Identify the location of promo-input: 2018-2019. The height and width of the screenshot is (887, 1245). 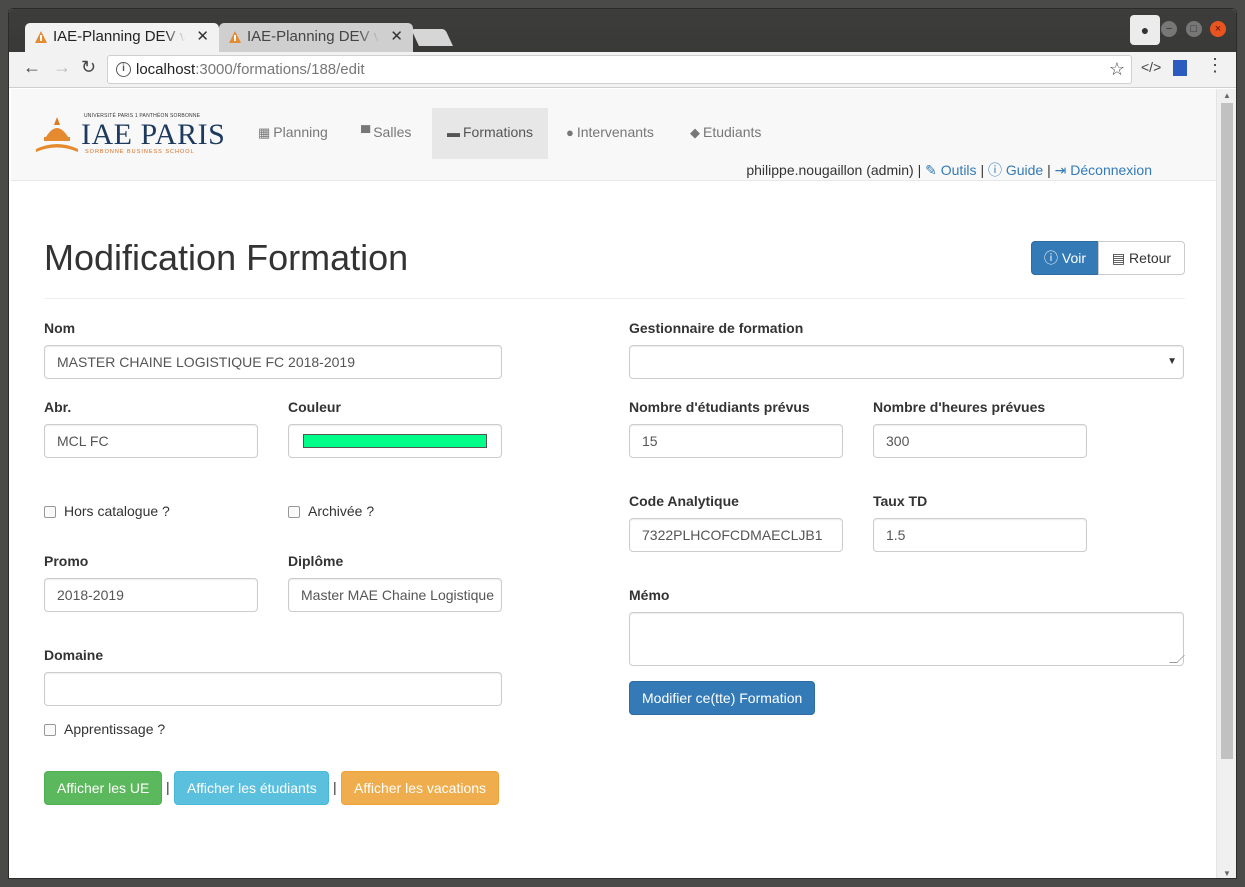
(151, 595).